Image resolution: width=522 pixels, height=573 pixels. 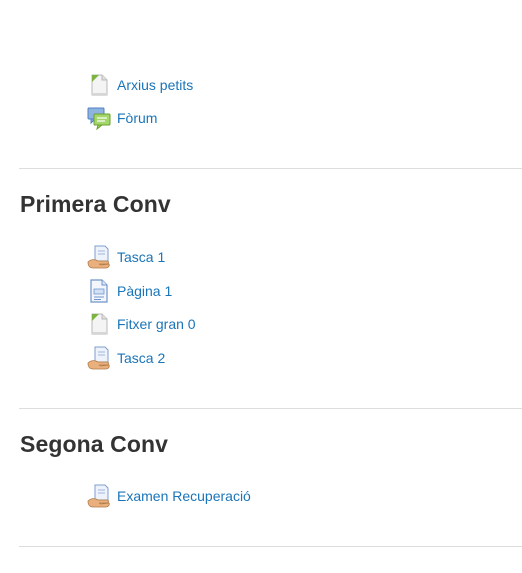 I want to click on activity-pagina-1: Pàgina 1, so click(x=129, y=291).